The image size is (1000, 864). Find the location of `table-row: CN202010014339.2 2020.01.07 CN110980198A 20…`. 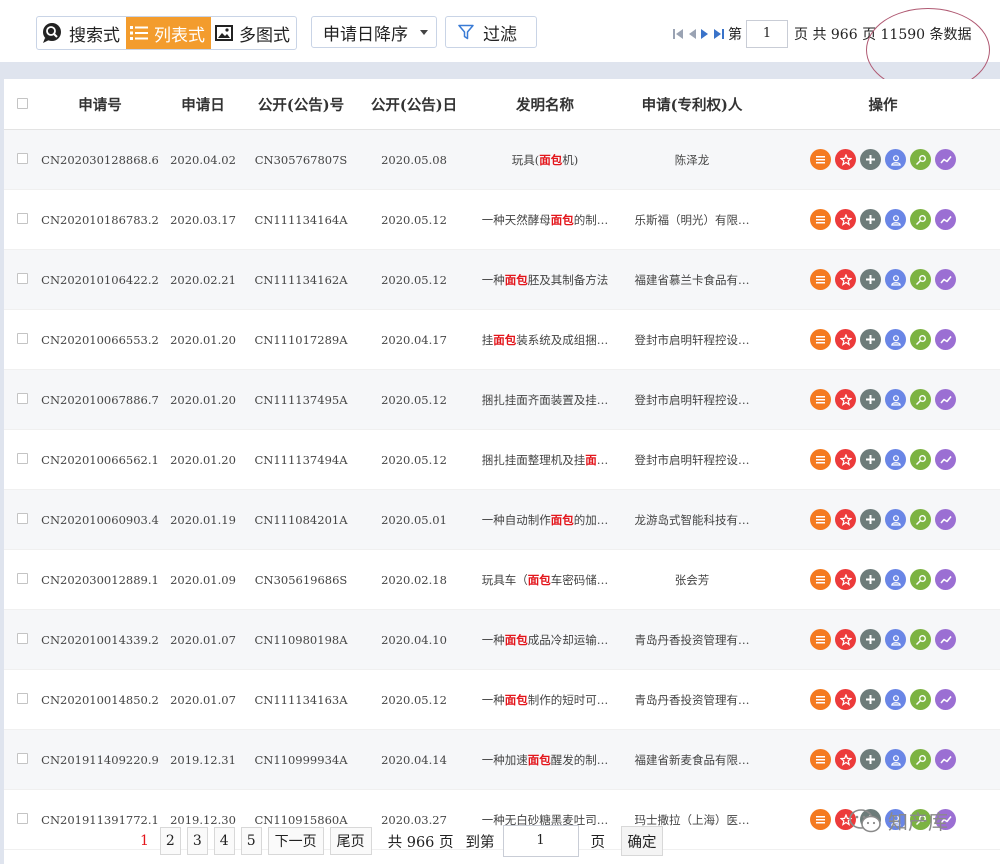

table-row: CN202010014339.2 2020.01.07 CN110980198A 20… is located at coordinates (502, 639).